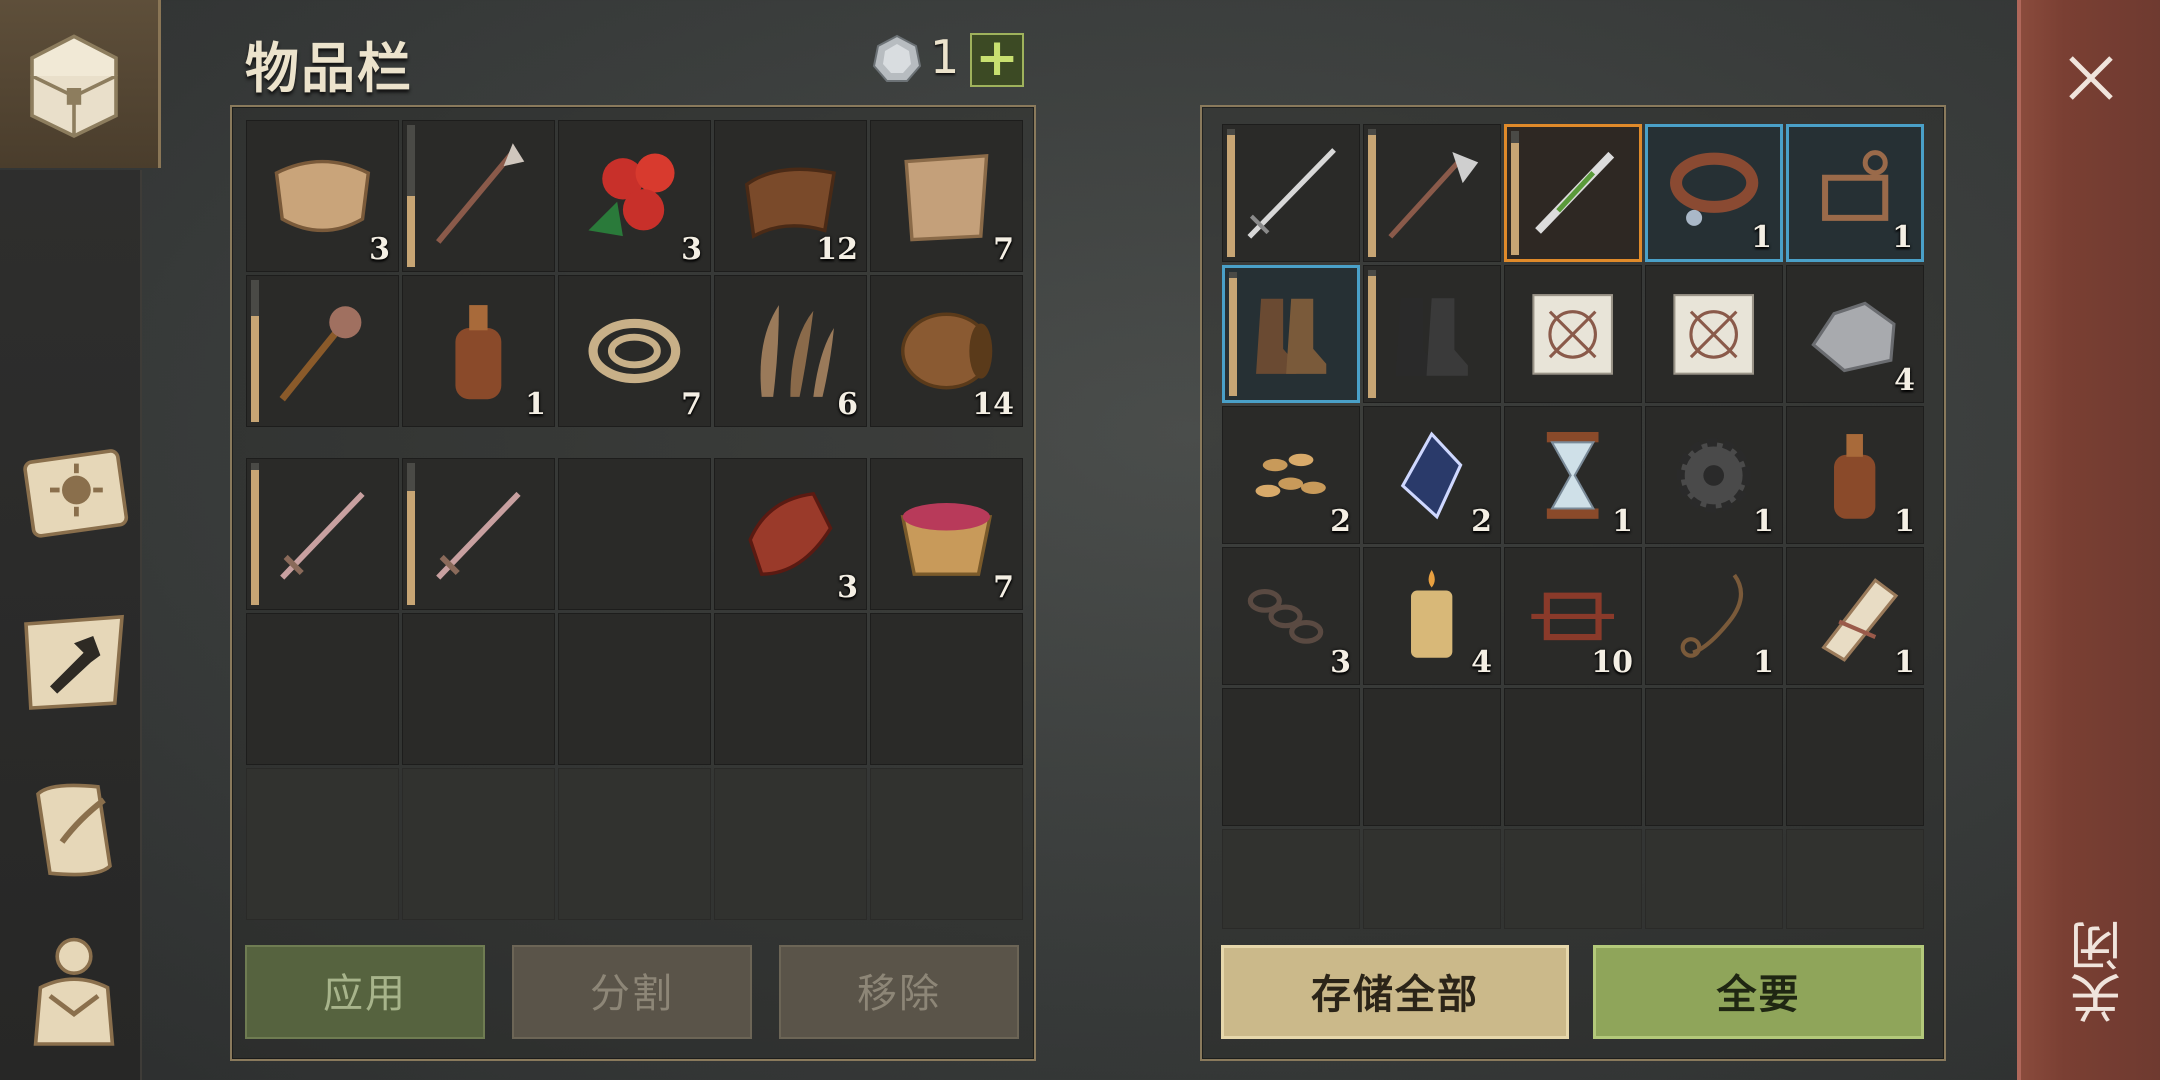  Describe the element at coordinates (2097, 972) in the screenshot. I see `close-label: 关闭` at that location.